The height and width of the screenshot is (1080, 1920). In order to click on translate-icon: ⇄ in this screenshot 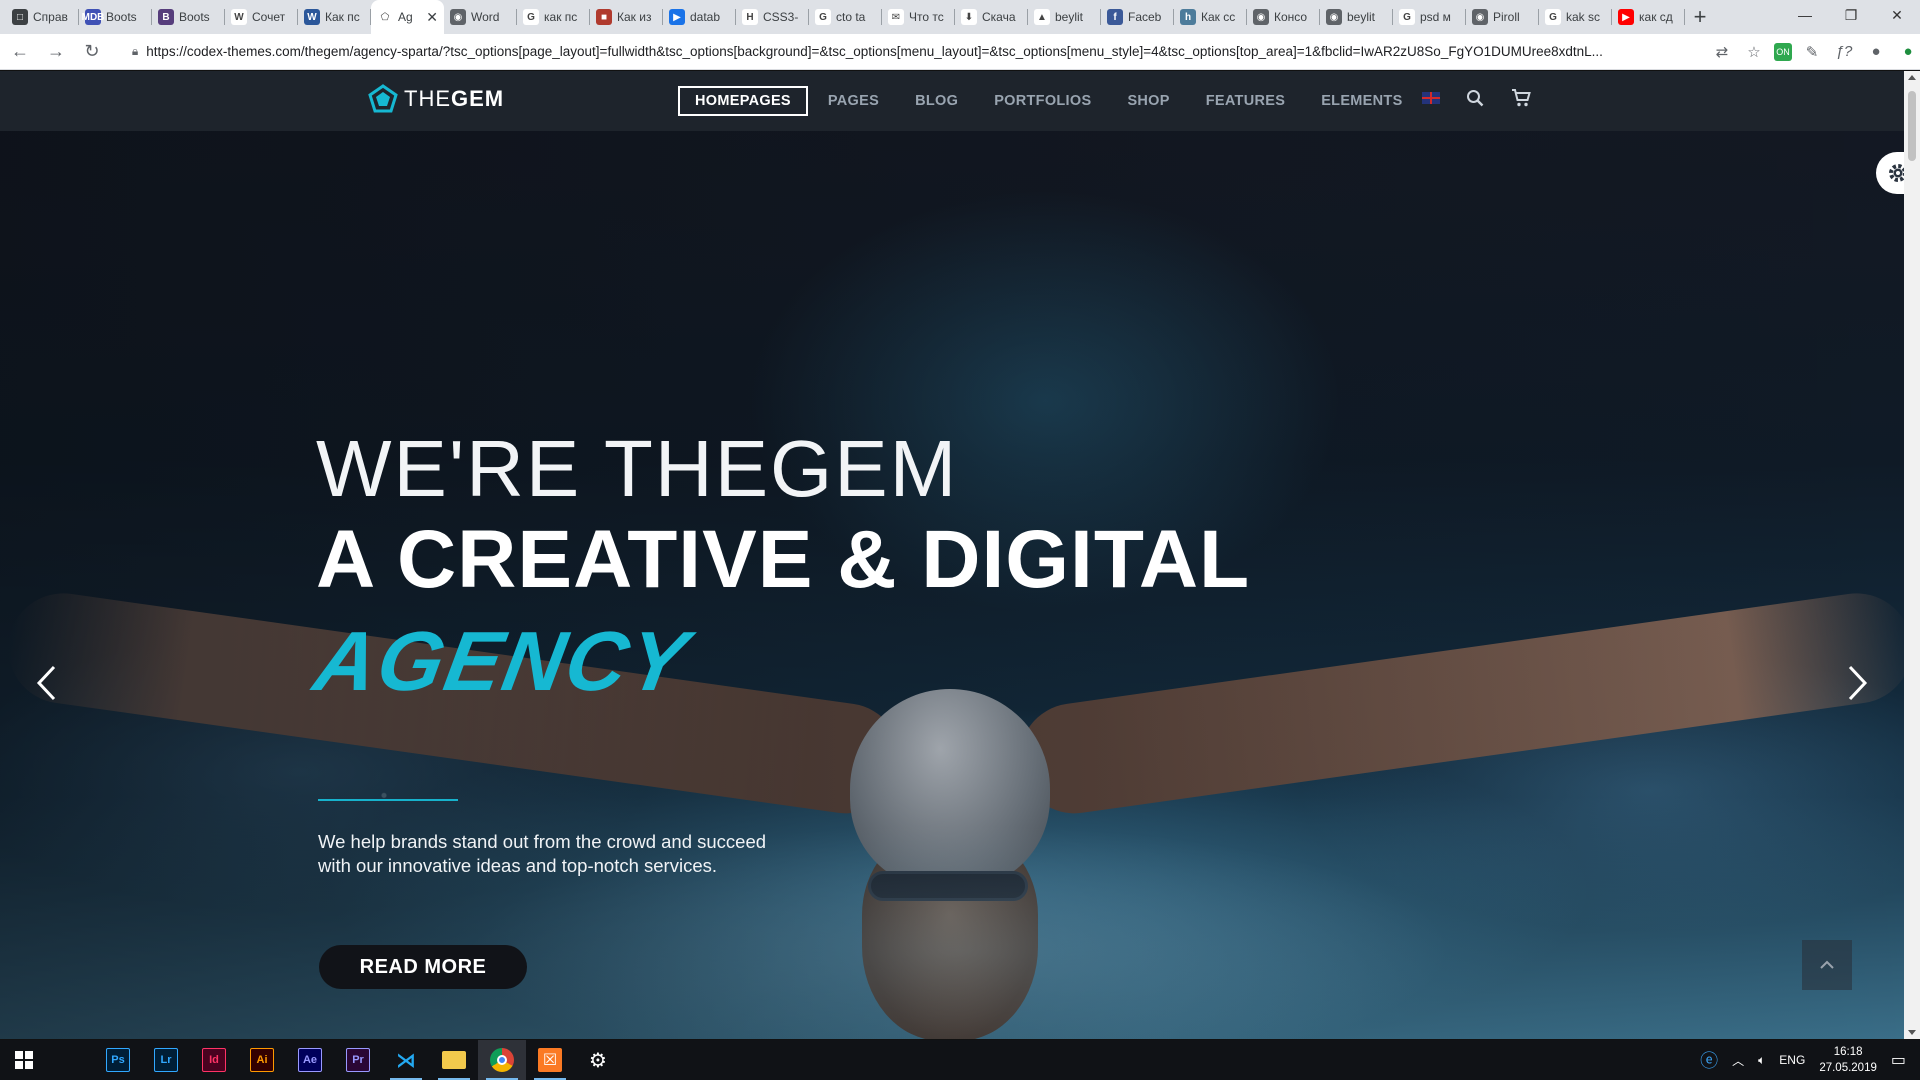, I will do `click(1722, 52)`.